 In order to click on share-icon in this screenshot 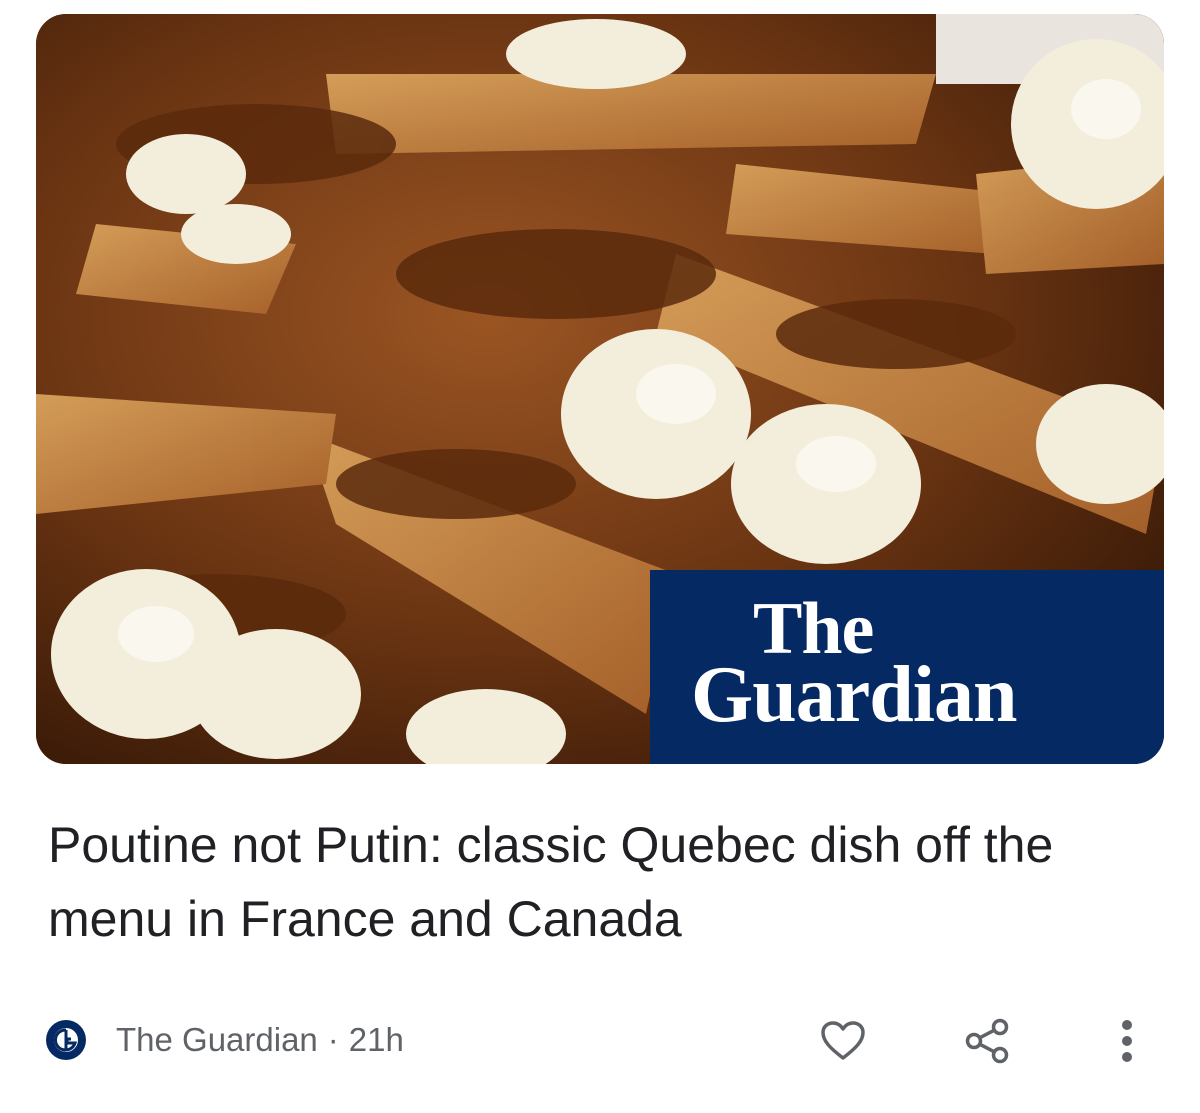, I will do `click(987, 1041)`.